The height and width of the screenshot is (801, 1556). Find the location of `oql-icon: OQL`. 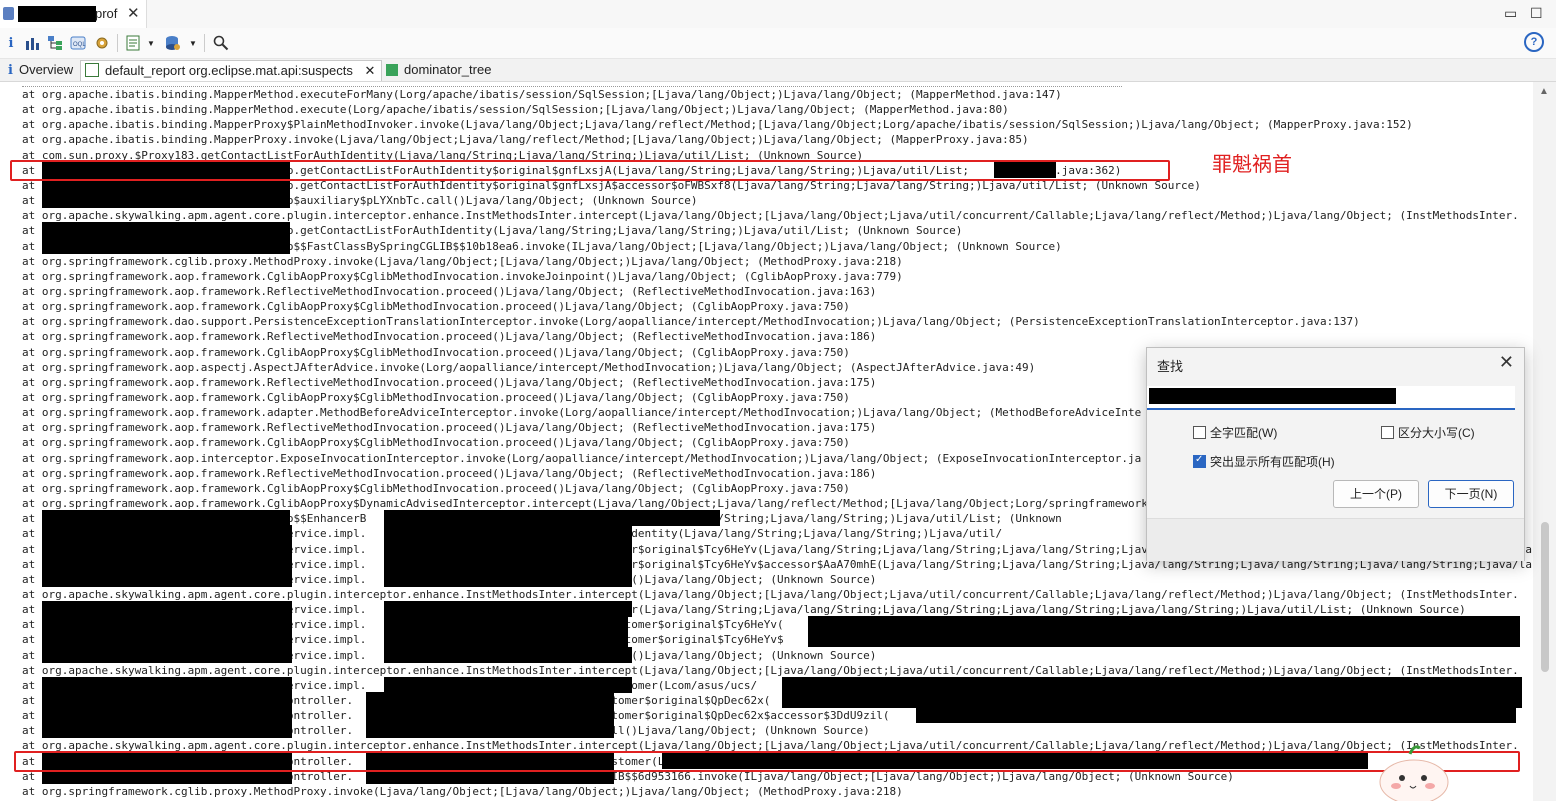

oql-icon: OQL is located at coordinates (78, 43).